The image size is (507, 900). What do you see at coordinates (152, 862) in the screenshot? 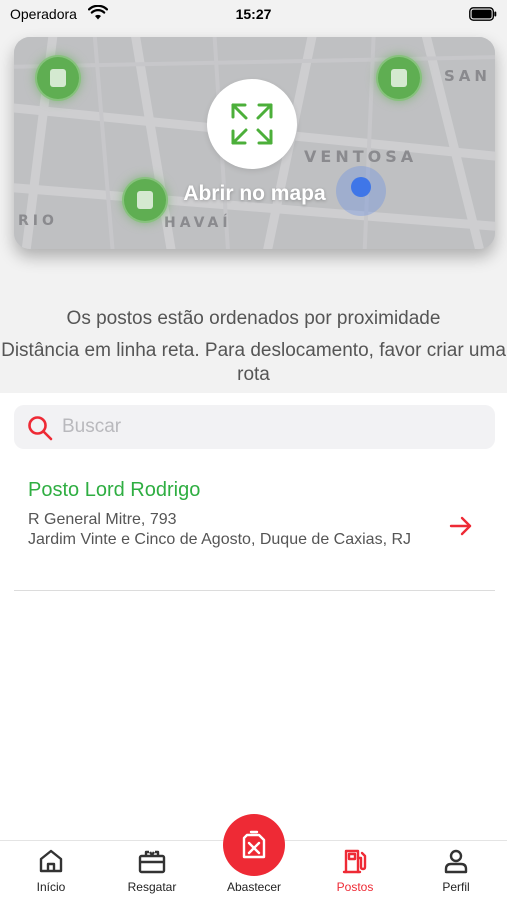
I see `gift-icon` at bounding box center [152, 862].